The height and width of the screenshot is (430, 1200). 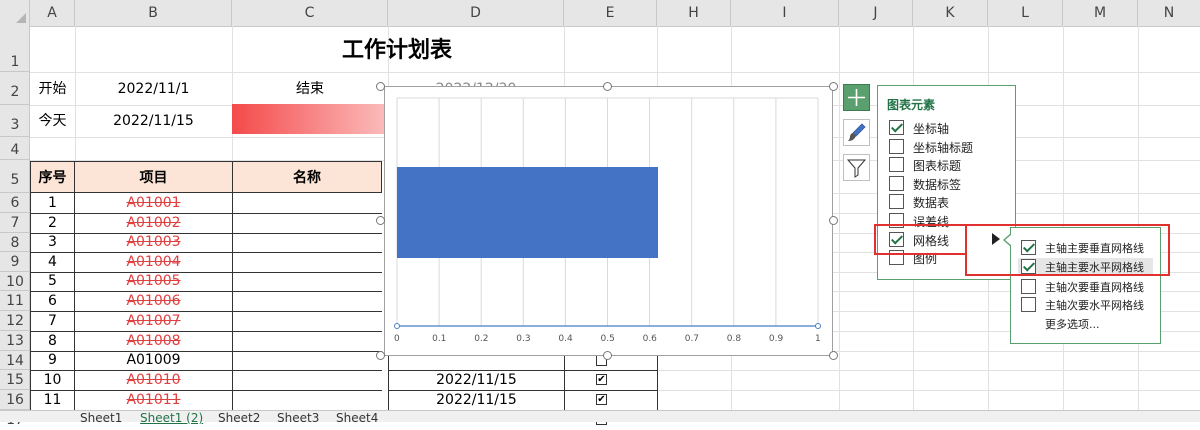 I want to click on row-header: 5, so click(x=15, y=176).